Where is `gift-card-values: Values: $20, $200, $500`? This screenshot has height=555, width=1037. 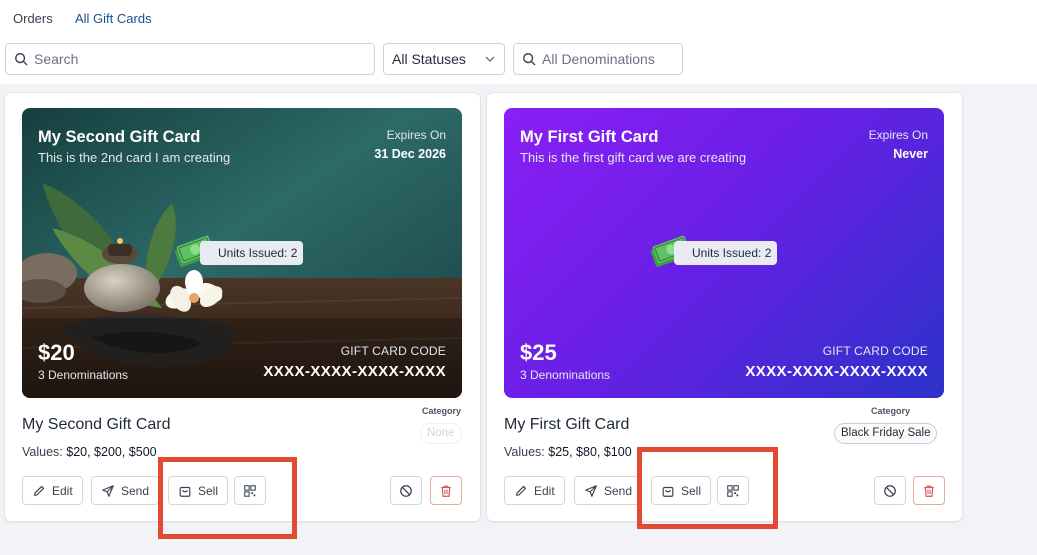 gift-card-values: Values: $20, $200, $500 is located at coordinates (89, 452).